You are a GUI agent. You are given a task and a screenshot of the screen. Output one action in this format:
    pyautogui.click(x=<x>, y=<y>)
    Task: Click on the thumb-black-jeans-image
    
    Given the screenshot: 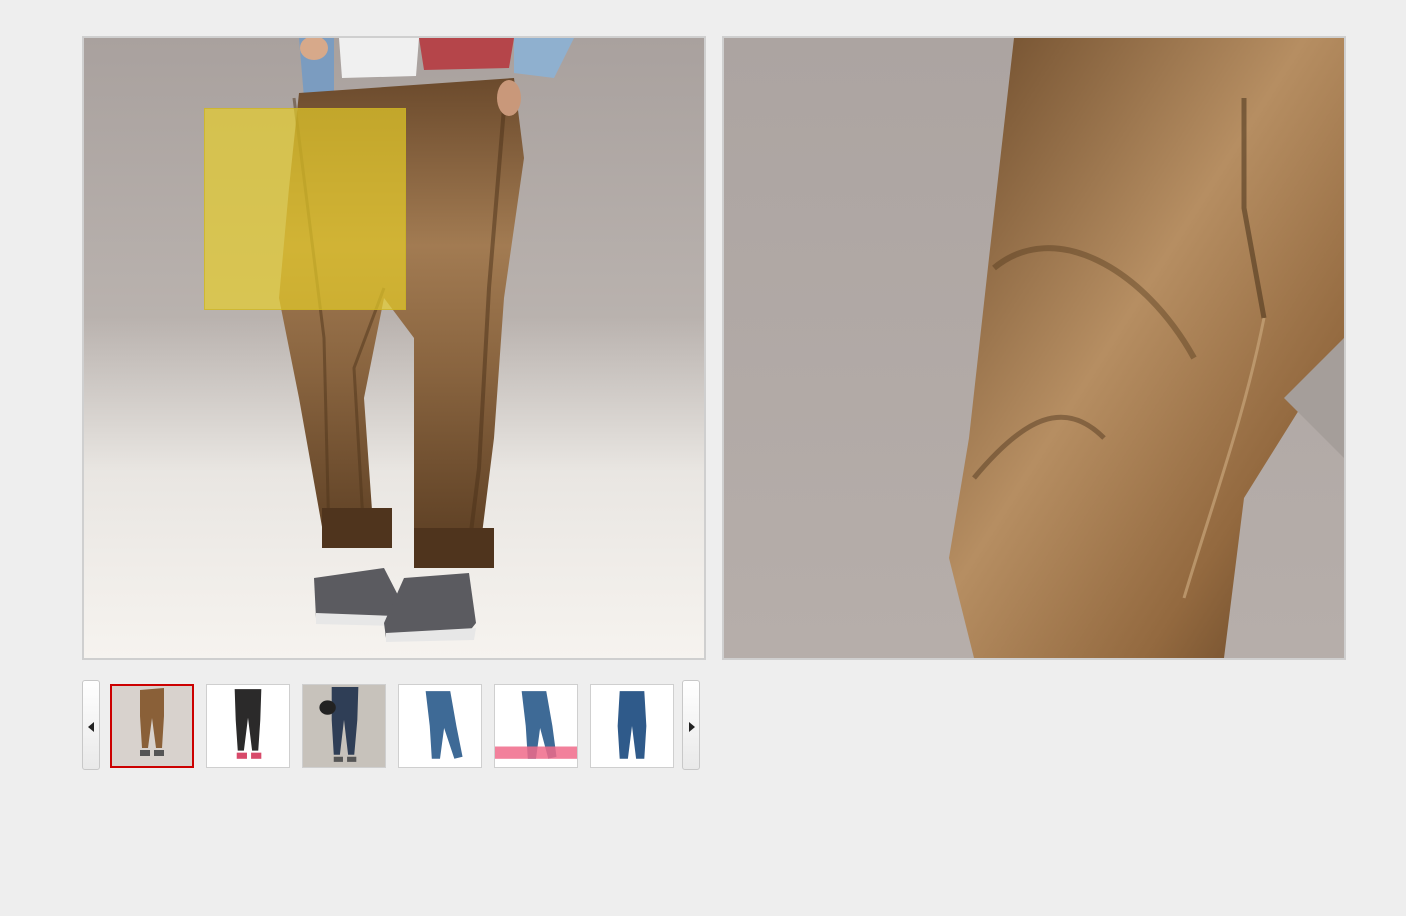 What is the action you would take?
    pyautogui.click(x=248, y=726)
    